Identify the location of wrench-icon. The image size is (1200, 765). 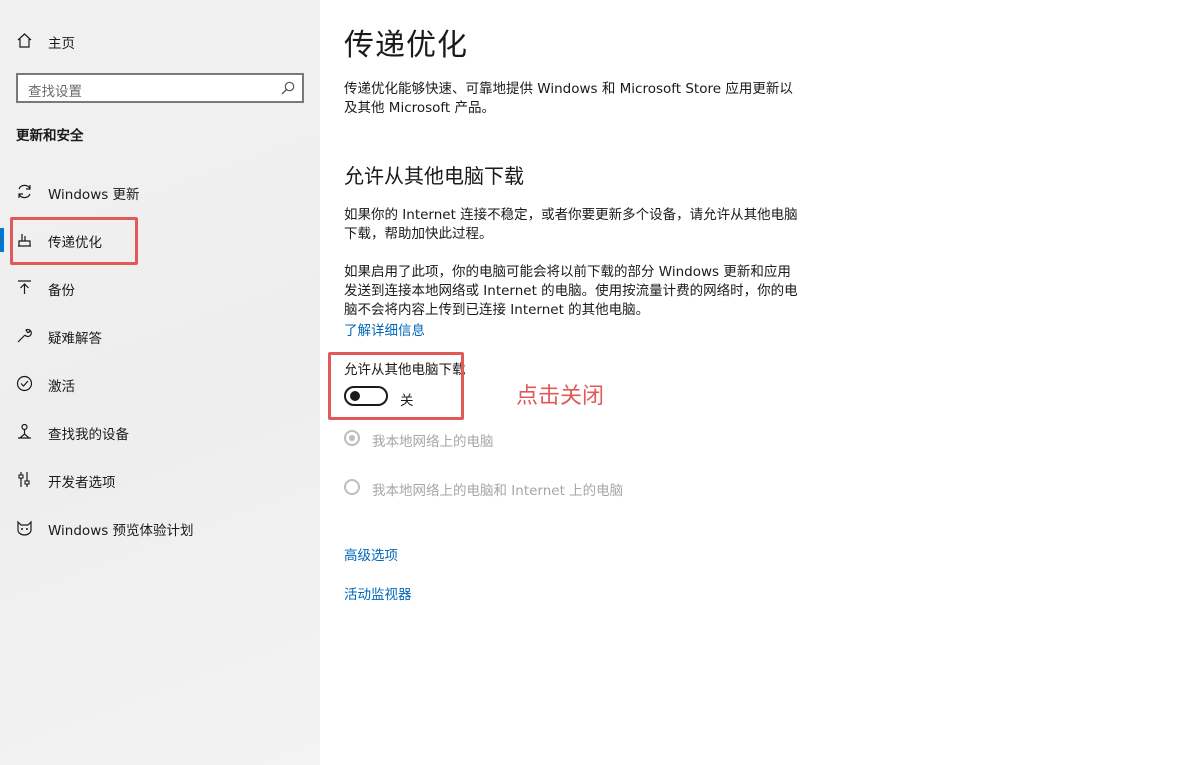
(24, 335).